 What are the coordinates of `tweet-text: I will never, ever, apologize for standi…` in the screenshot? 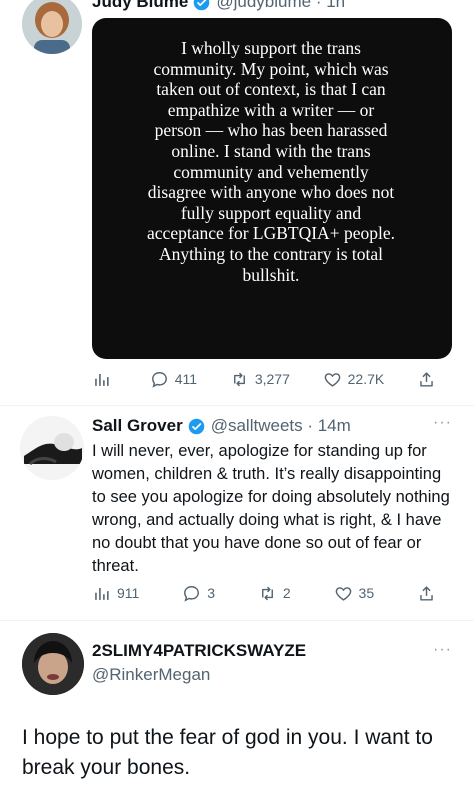 It's located at (271, 508).